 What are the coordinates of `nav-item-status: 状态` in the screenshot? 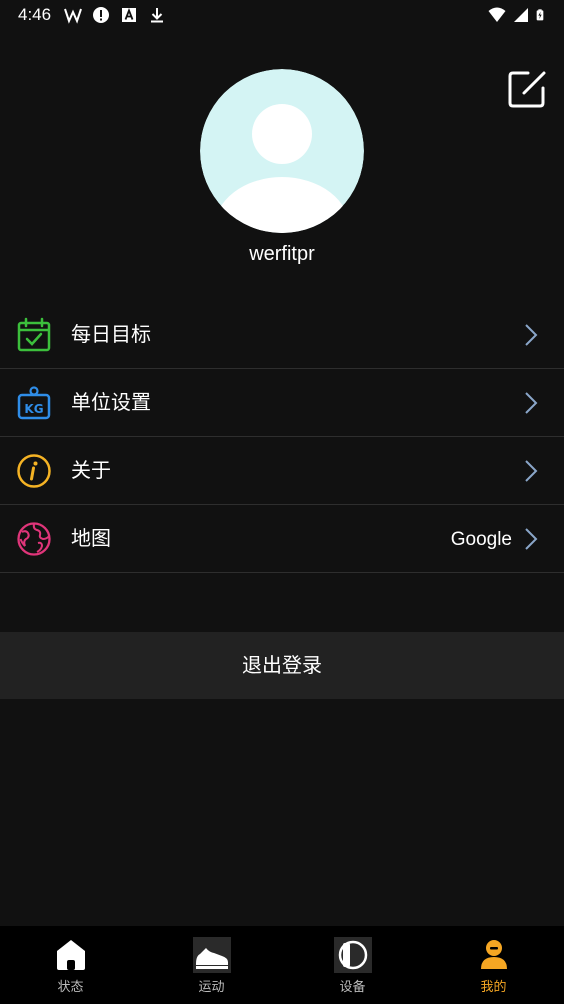 It's located at (70, 965).